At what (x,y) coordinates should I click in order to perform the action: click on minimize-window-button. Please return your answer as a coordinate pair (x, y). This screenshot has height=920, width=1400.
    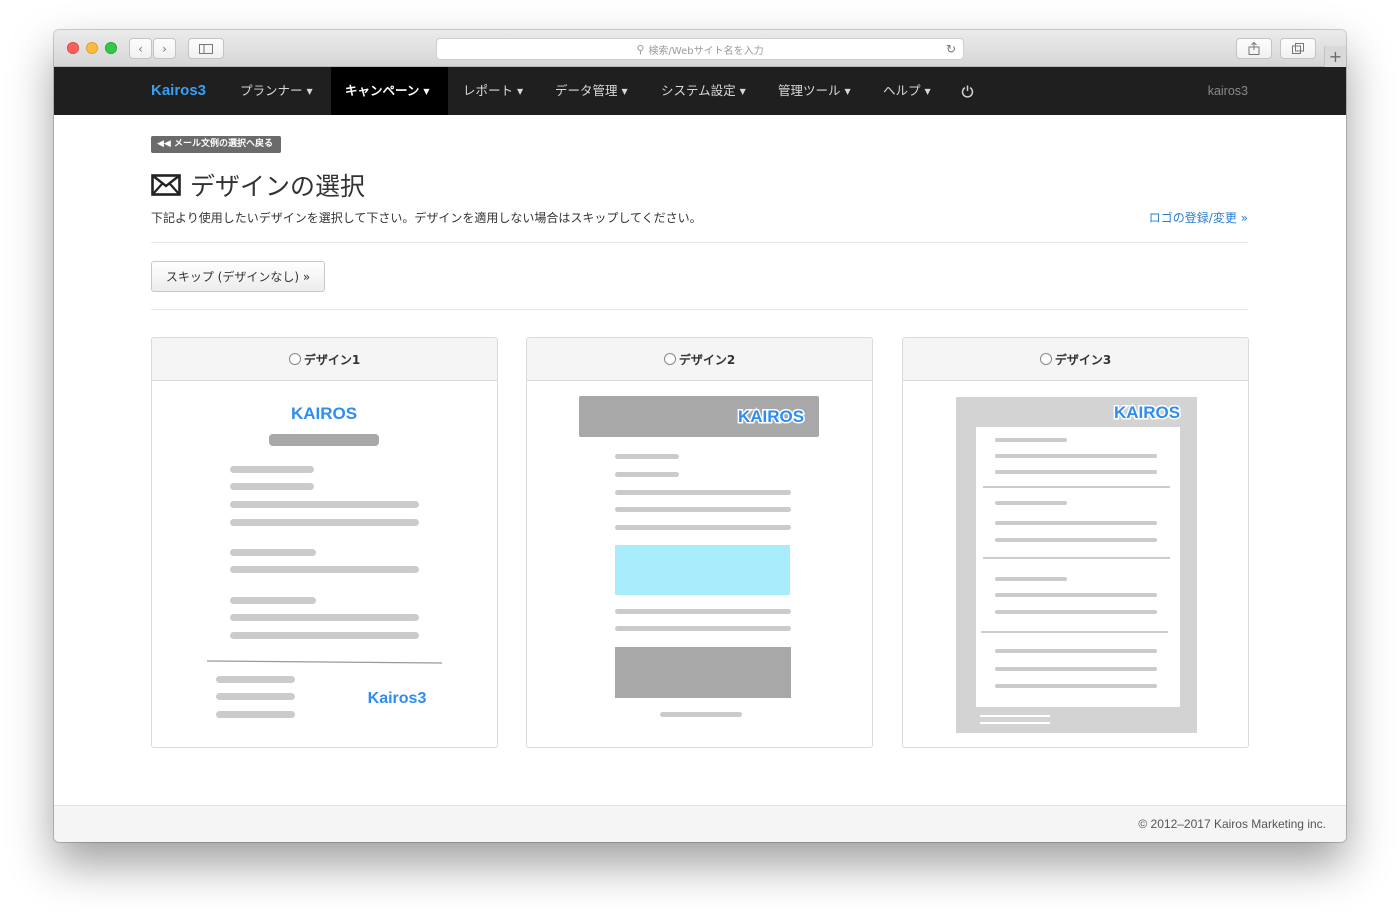
    Looking at the image, I should click on (92, 48).